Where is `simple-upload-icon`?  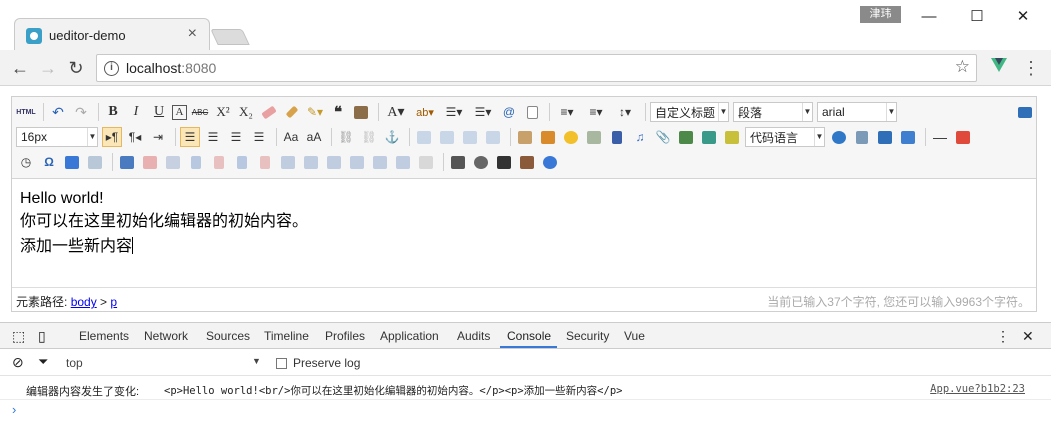
simple-upload-icon is located at coordinates (525, 137).